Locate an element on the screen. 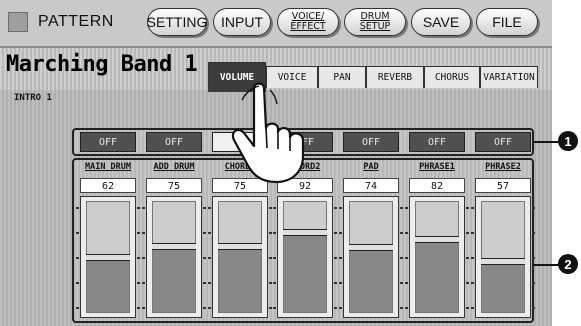  drum-setup-line2: SETUP is located at coordinates (375, 26).